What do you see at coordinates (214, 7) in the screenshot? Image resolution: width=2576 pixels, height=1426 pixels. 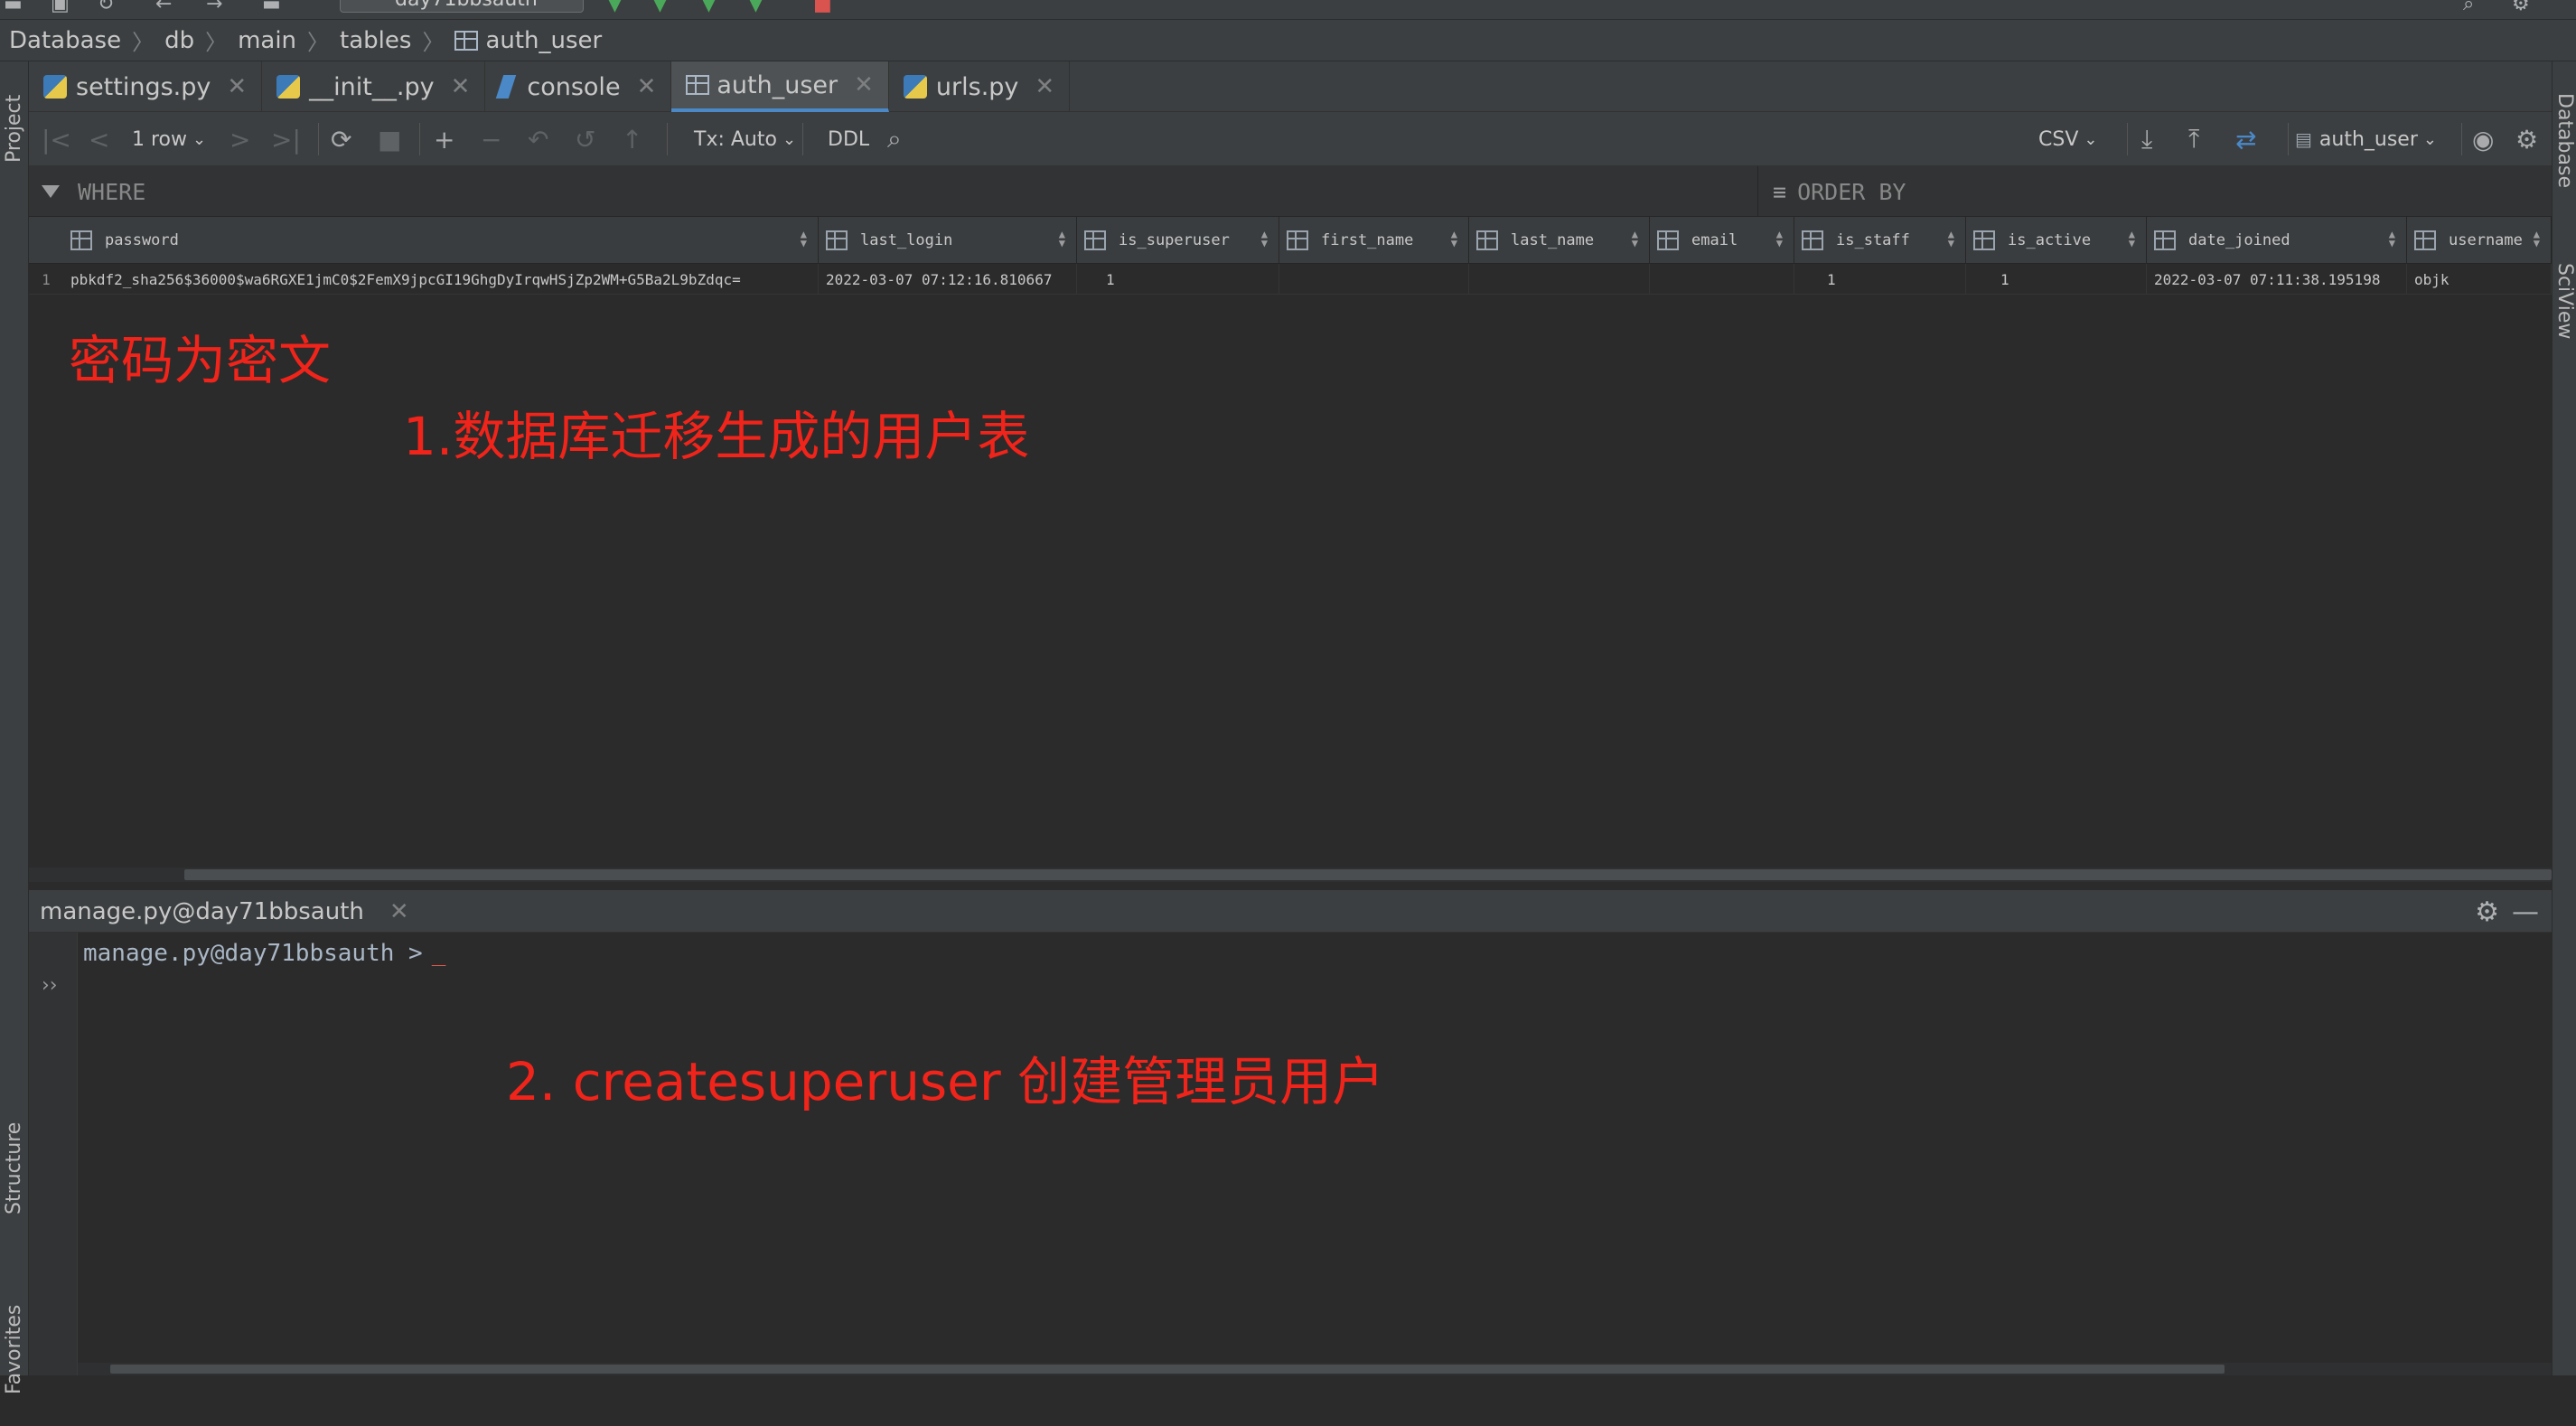 I see `forward-icon: →` at bounding box center [214, 7].